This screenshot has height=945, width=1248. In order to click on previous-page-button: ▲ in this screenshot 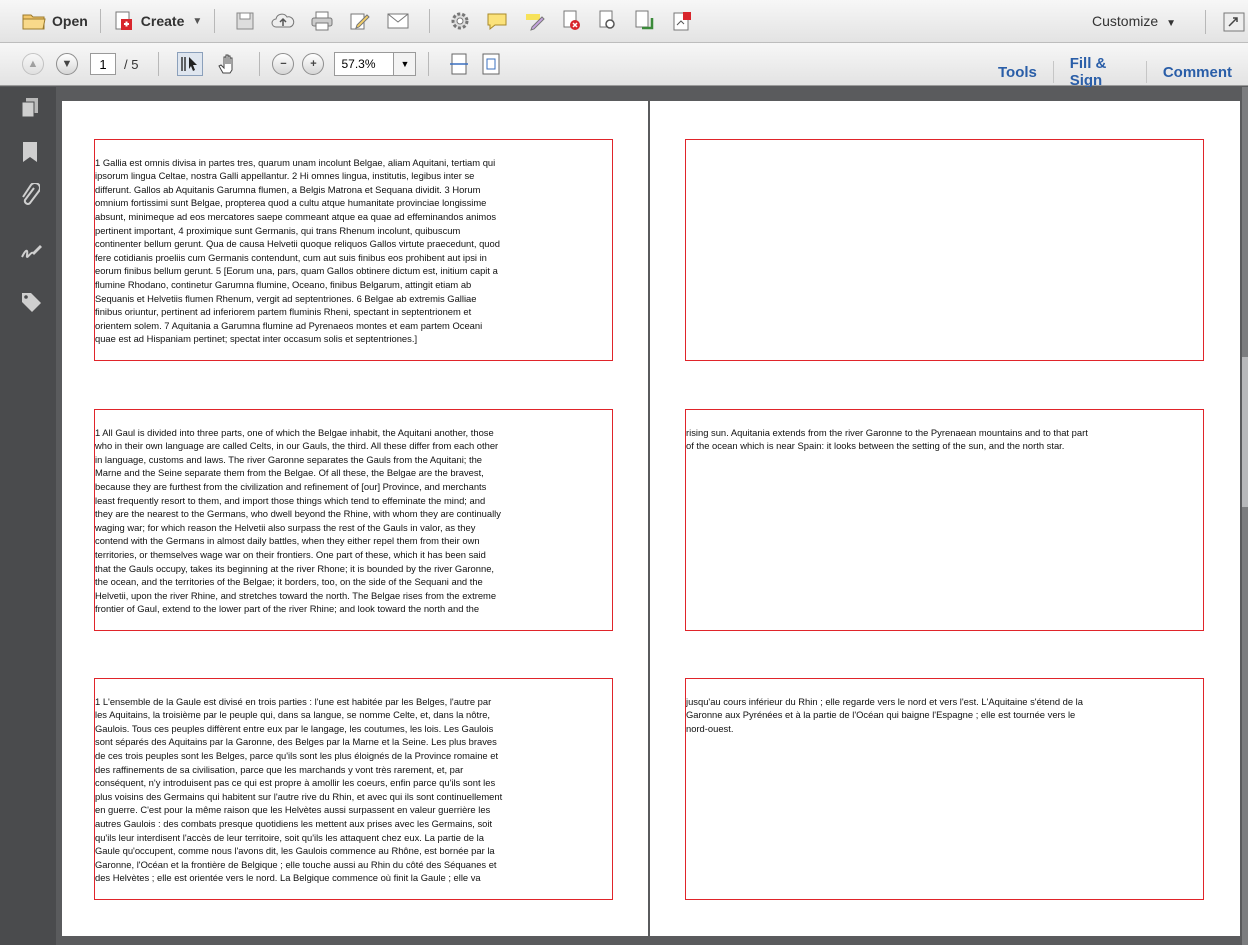, I will do `click(33, 64)`.